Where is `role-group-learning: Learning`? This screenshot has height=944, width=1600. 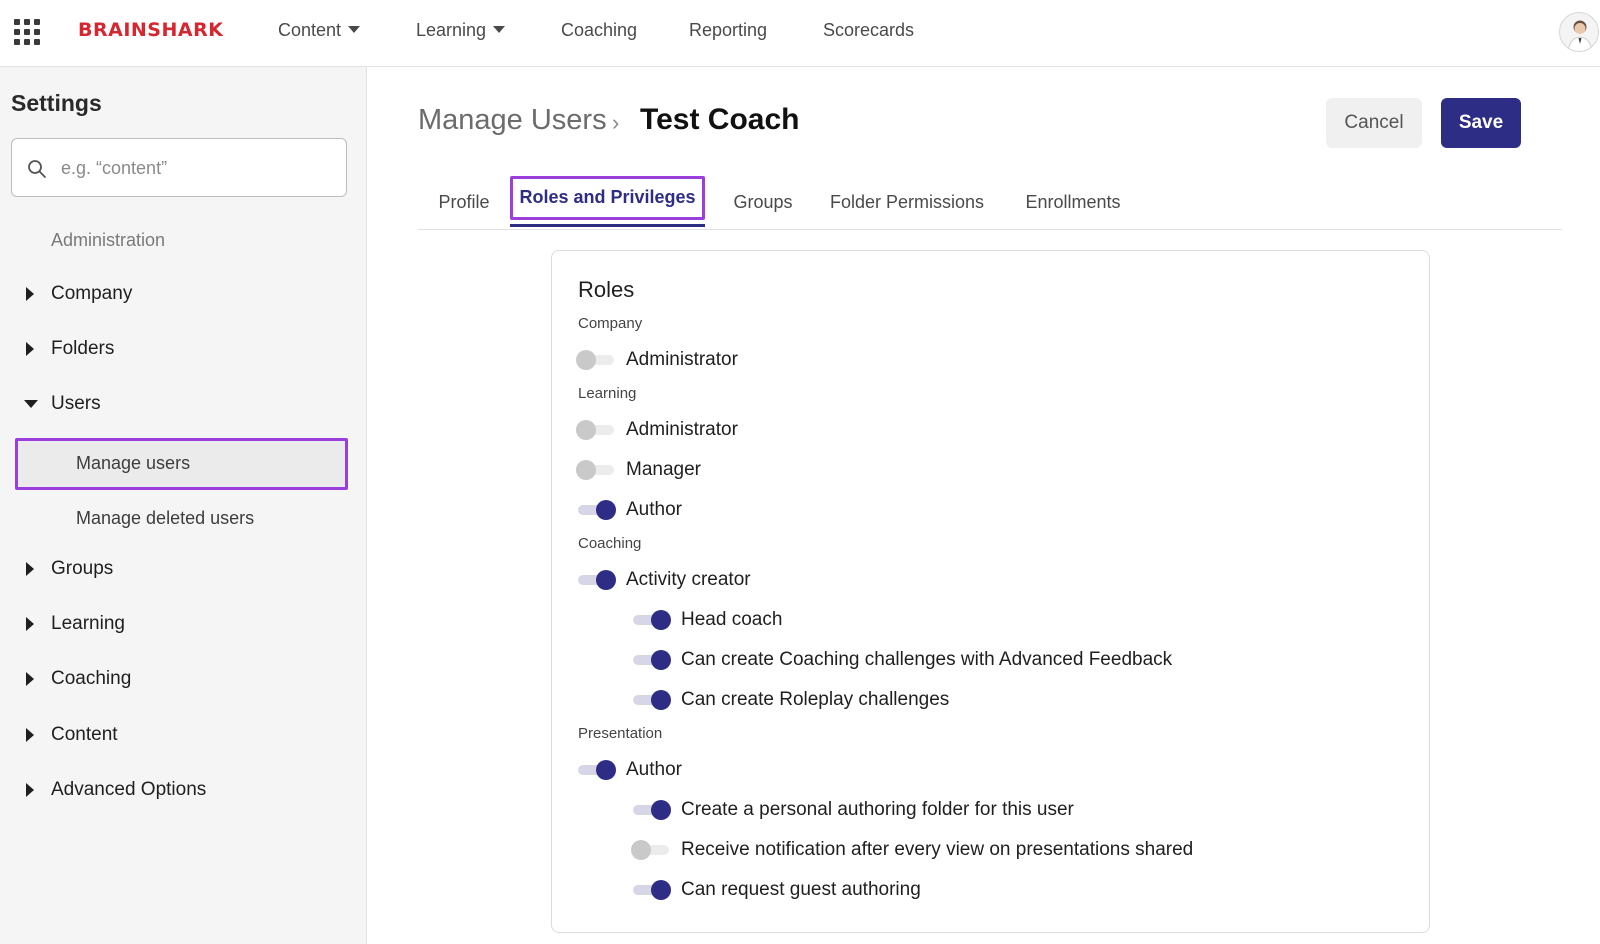 role-group-learning: Learning is located at coordinates (607, 393).